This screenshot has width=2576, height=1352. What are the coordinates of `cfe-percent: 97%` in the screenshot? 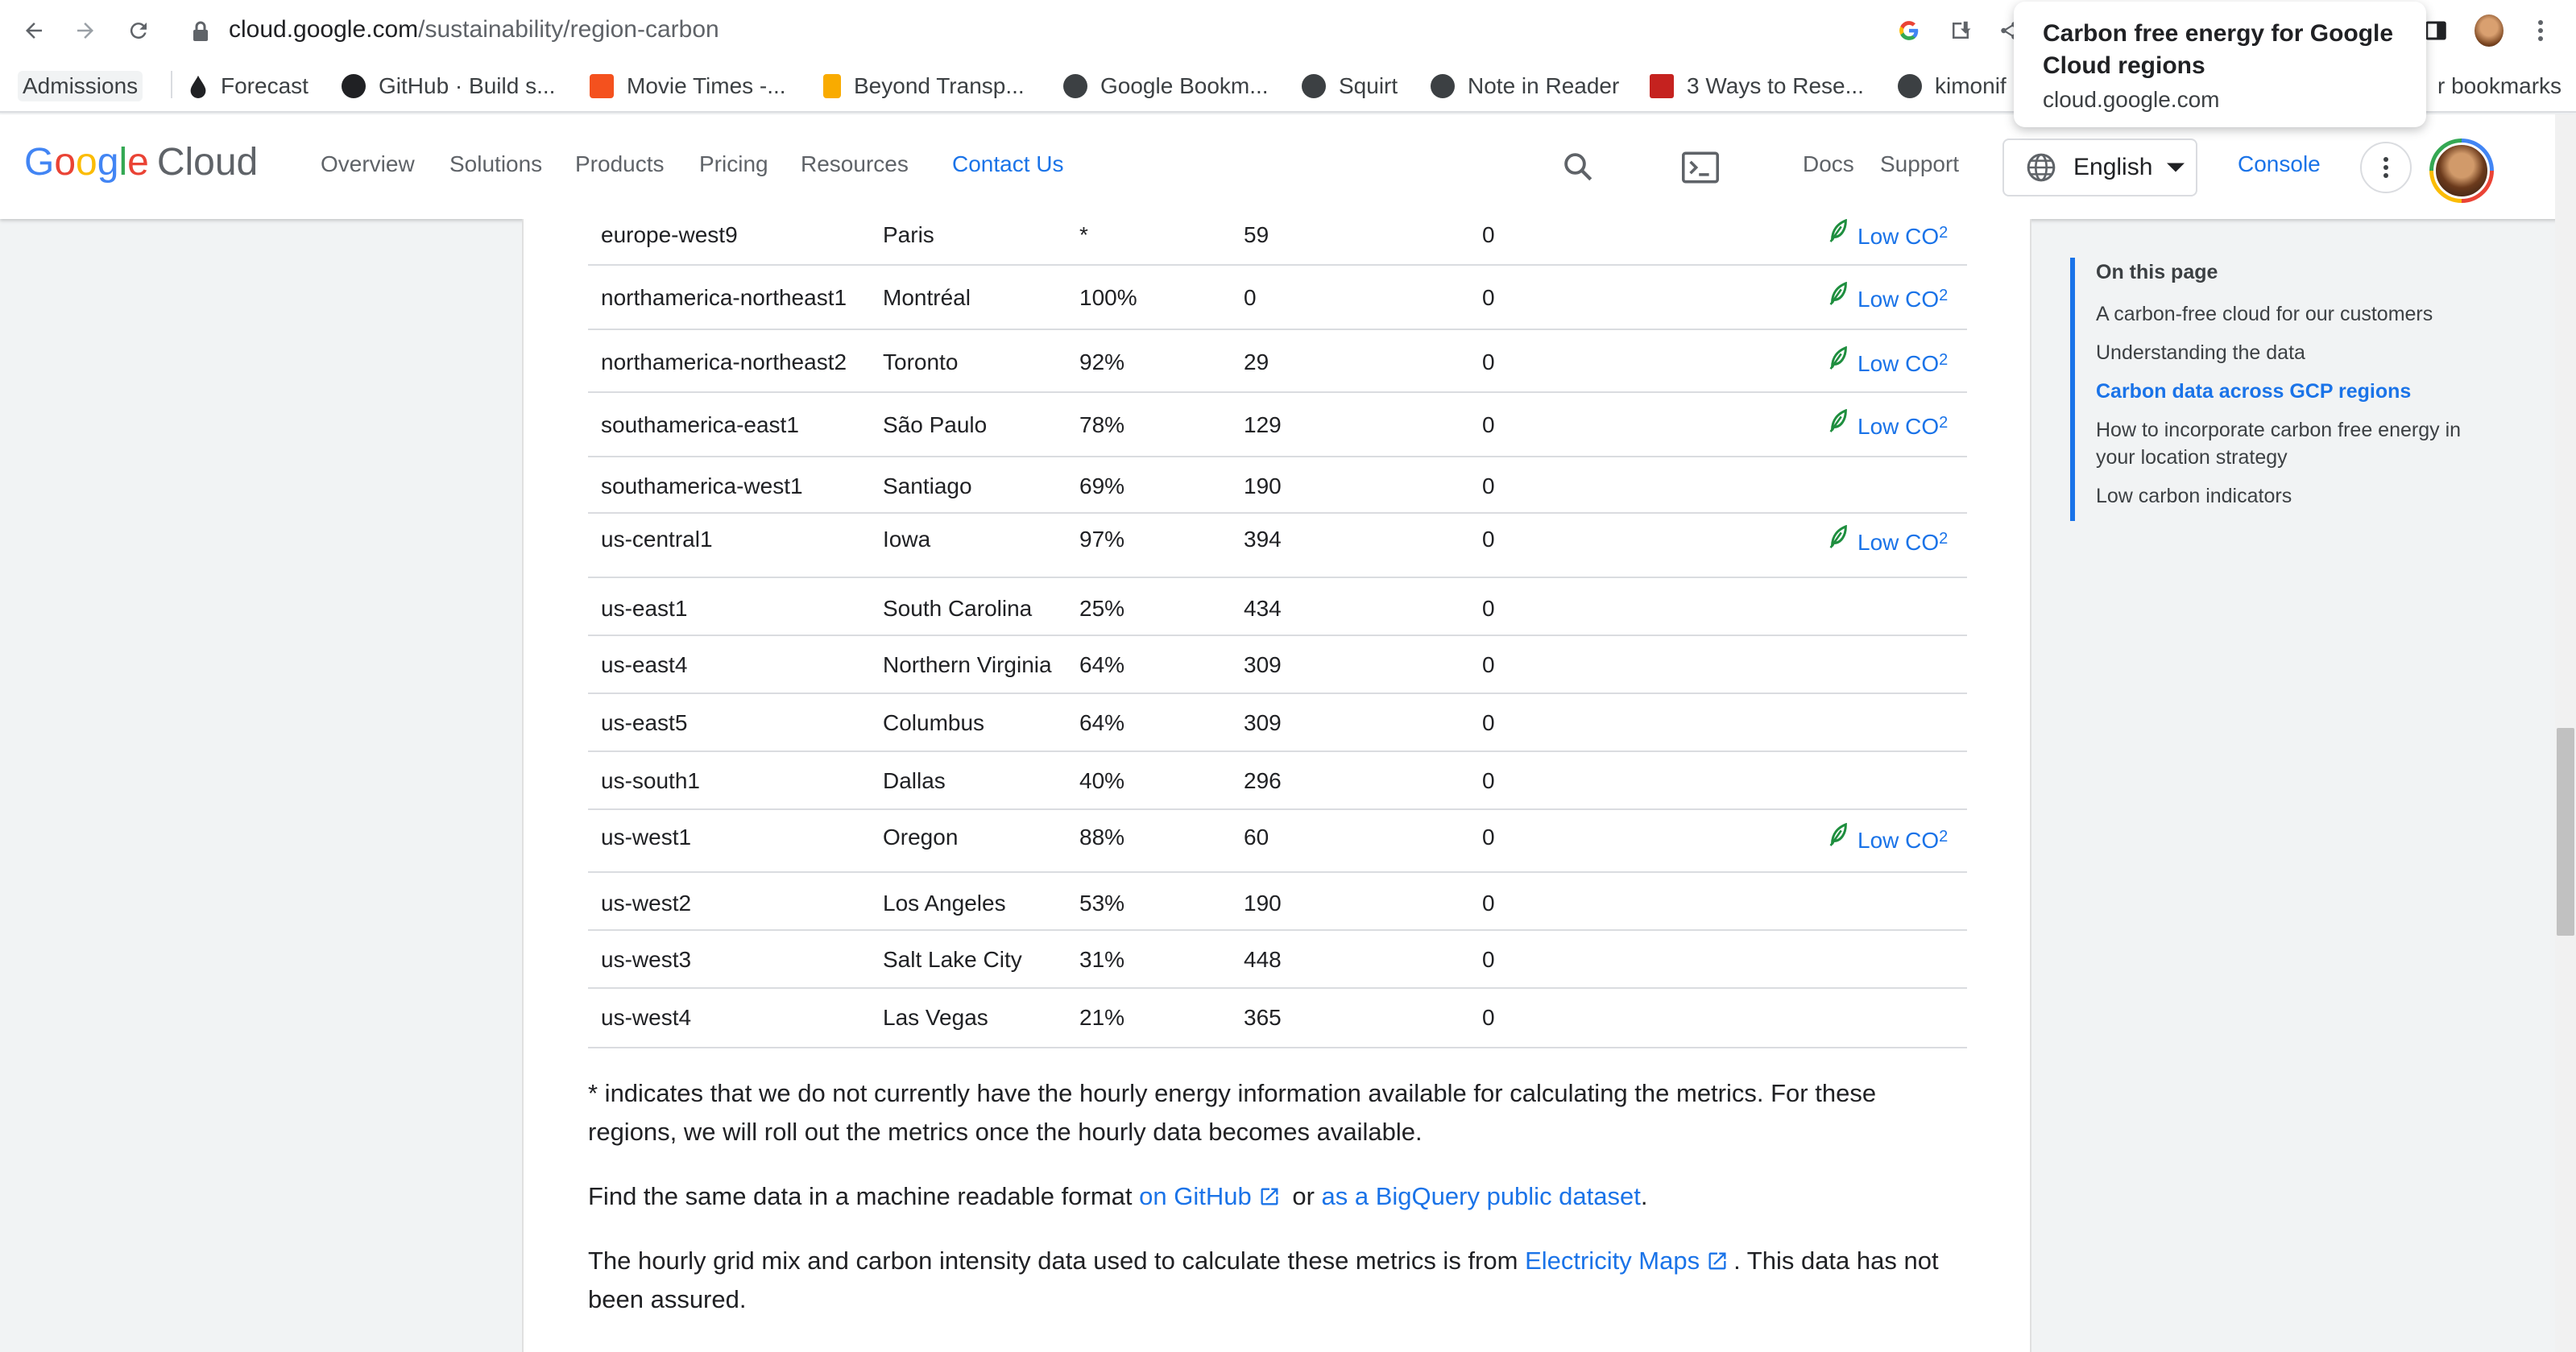 It's located at (1102, 540).